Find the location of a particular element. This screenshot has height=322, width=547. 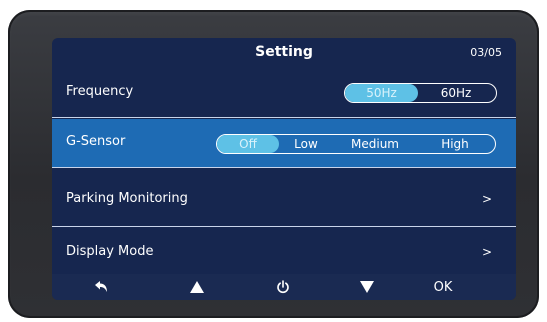

back-icon is located at coordinates (101, 286).